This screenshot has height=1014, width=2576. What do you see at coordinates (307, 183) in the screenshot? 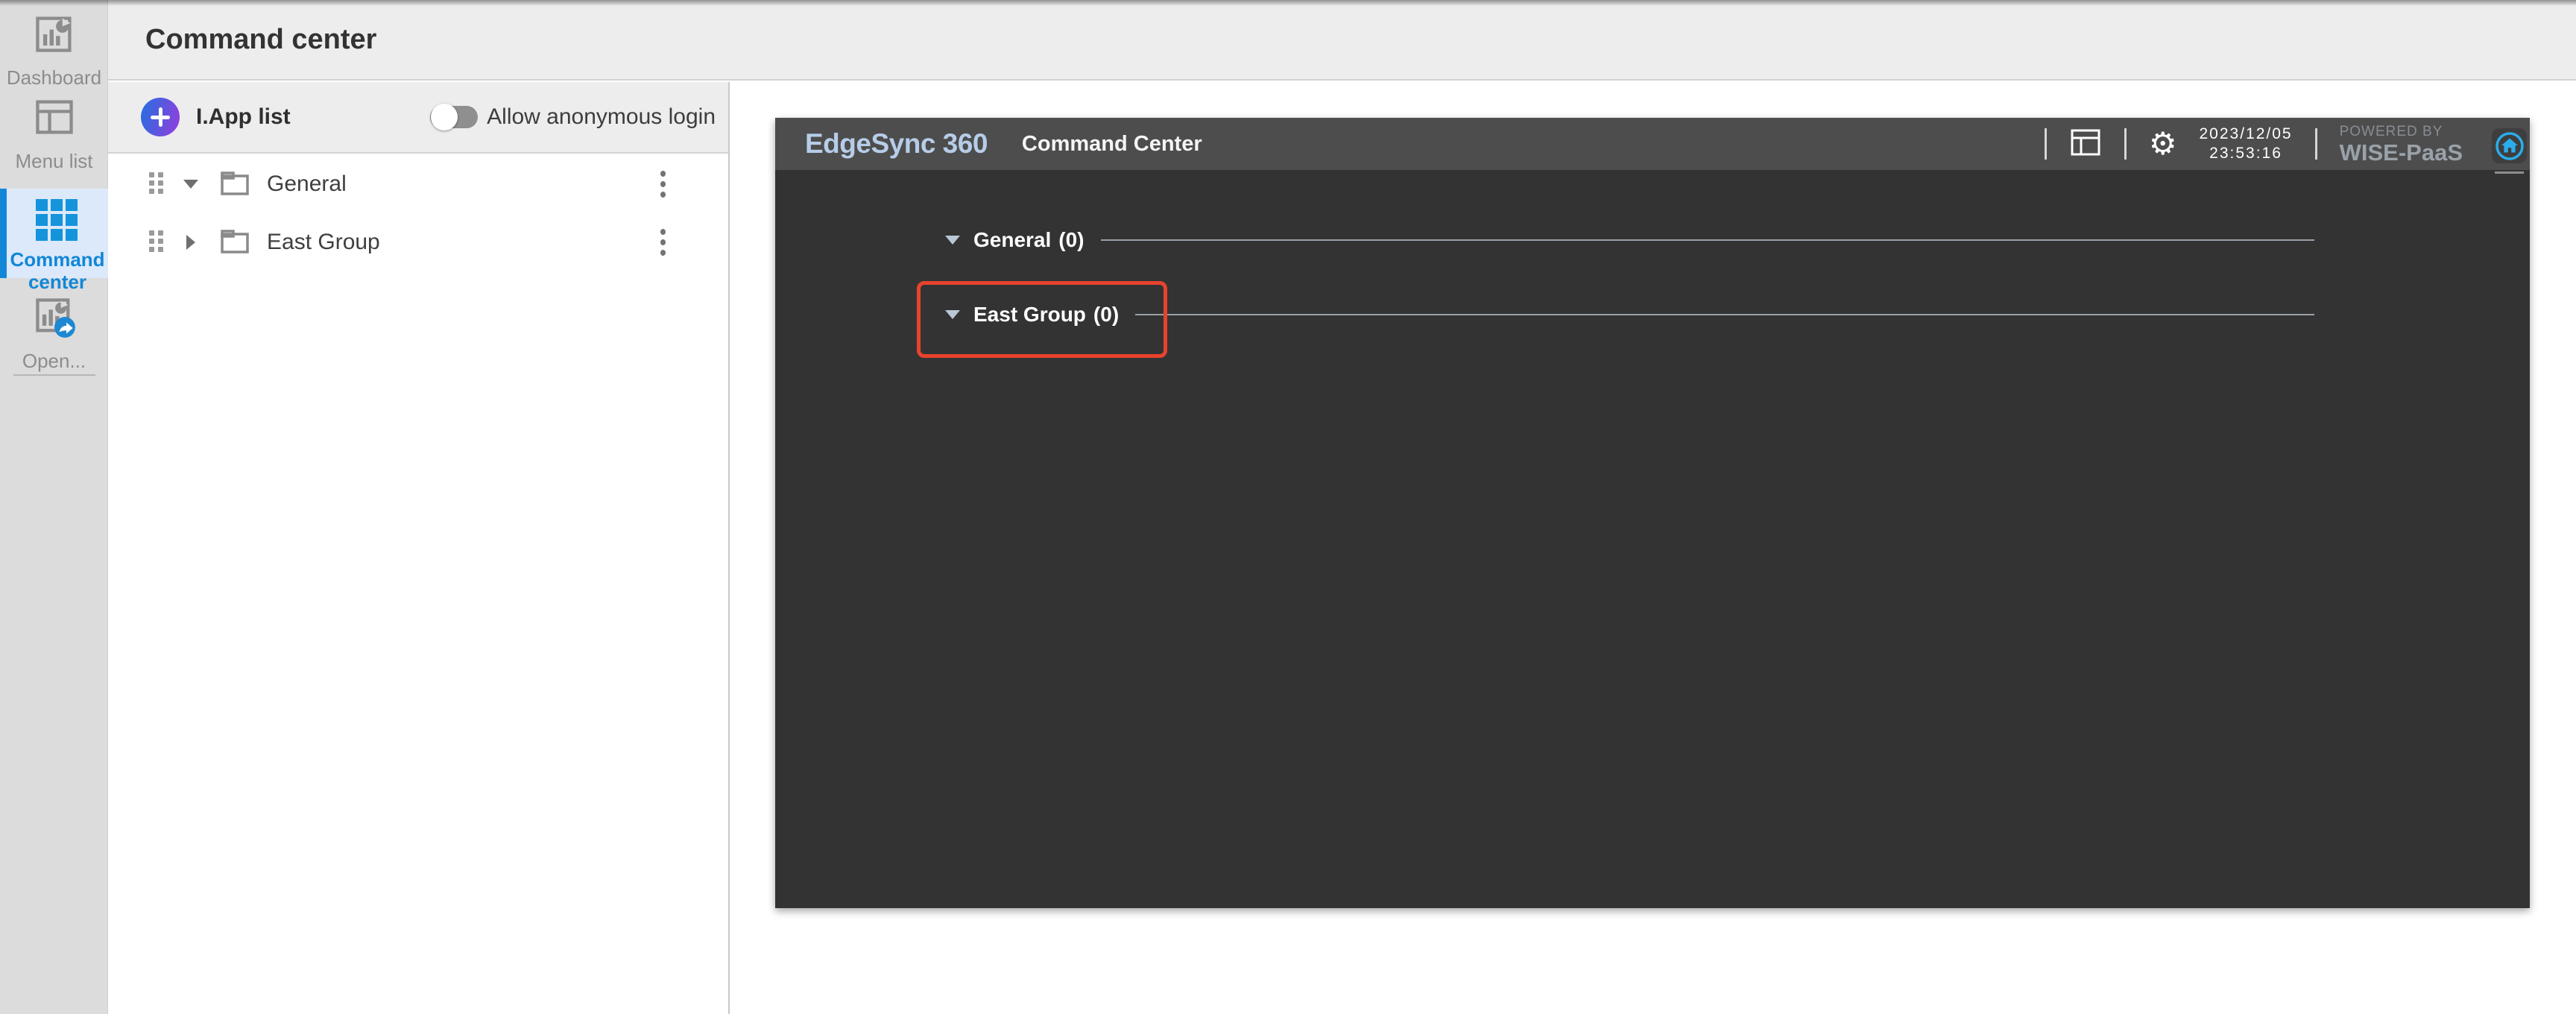
I see `tree-item-name: General` at bounding box center [307, 183].